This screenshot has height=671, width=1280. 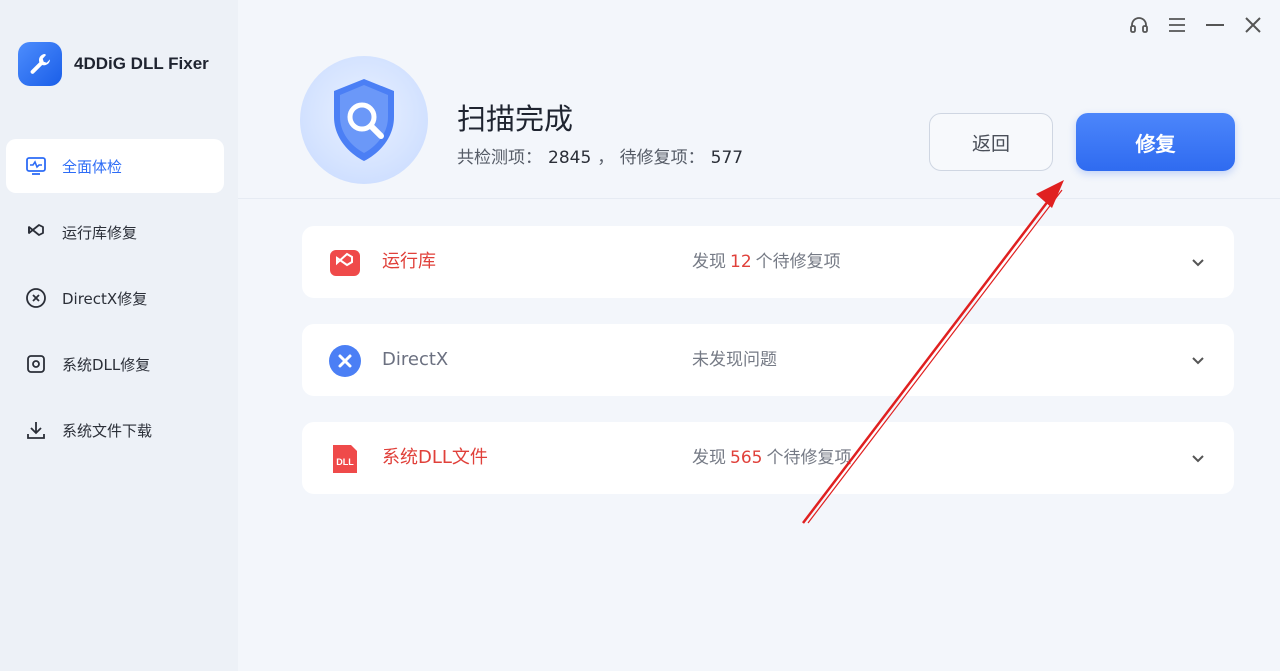 I want to click on dll-file-icon: DLL, so click(x=345, y=459).